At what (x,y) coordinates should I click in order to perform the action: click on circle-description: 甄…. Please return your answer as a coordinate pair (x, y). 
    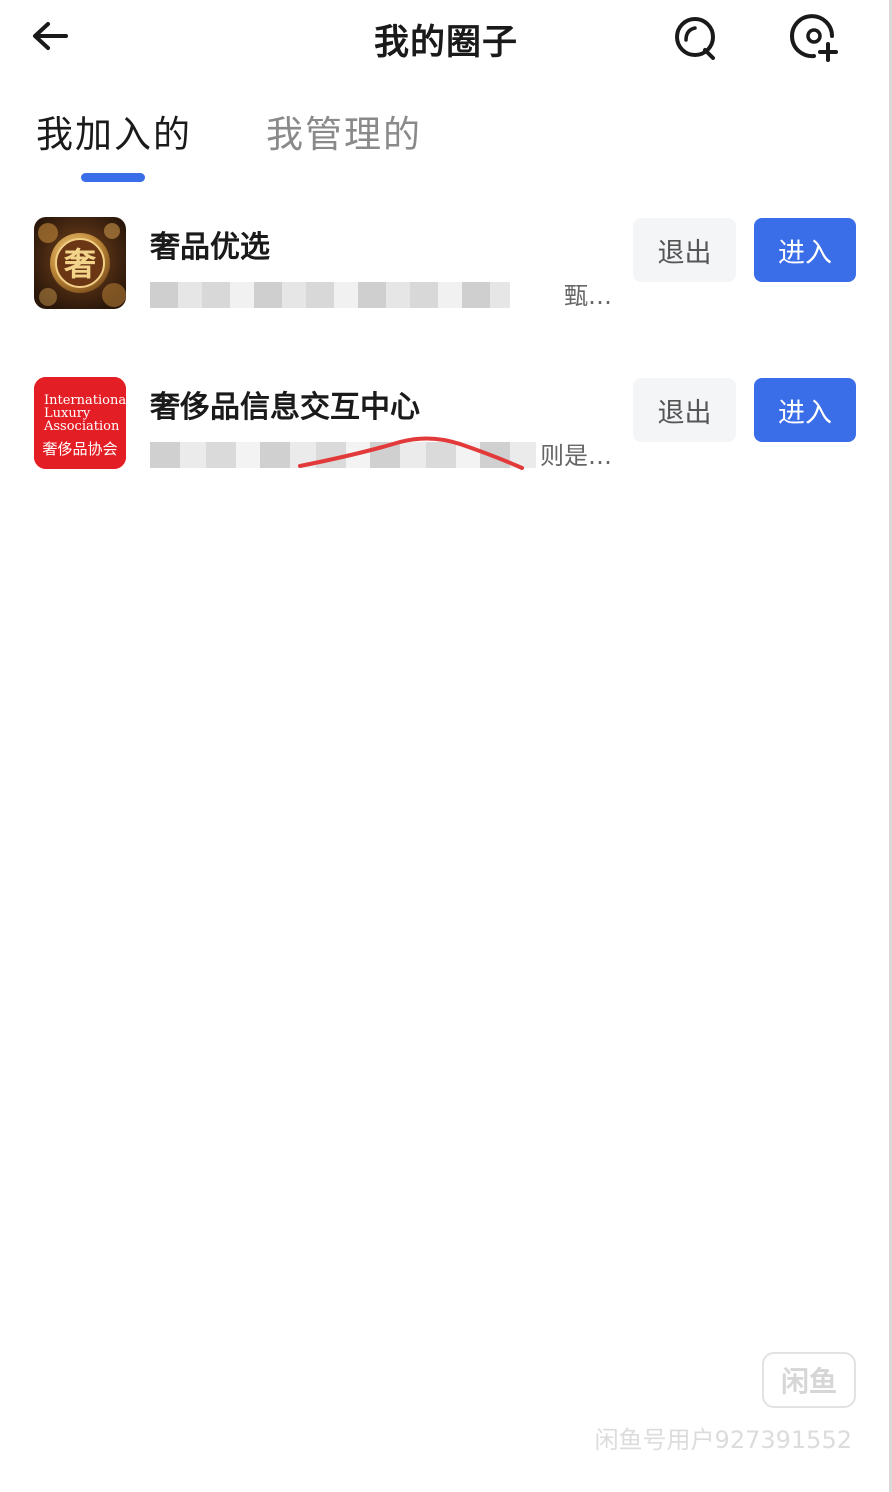
    Looking at the image, I should click on (381, 293).